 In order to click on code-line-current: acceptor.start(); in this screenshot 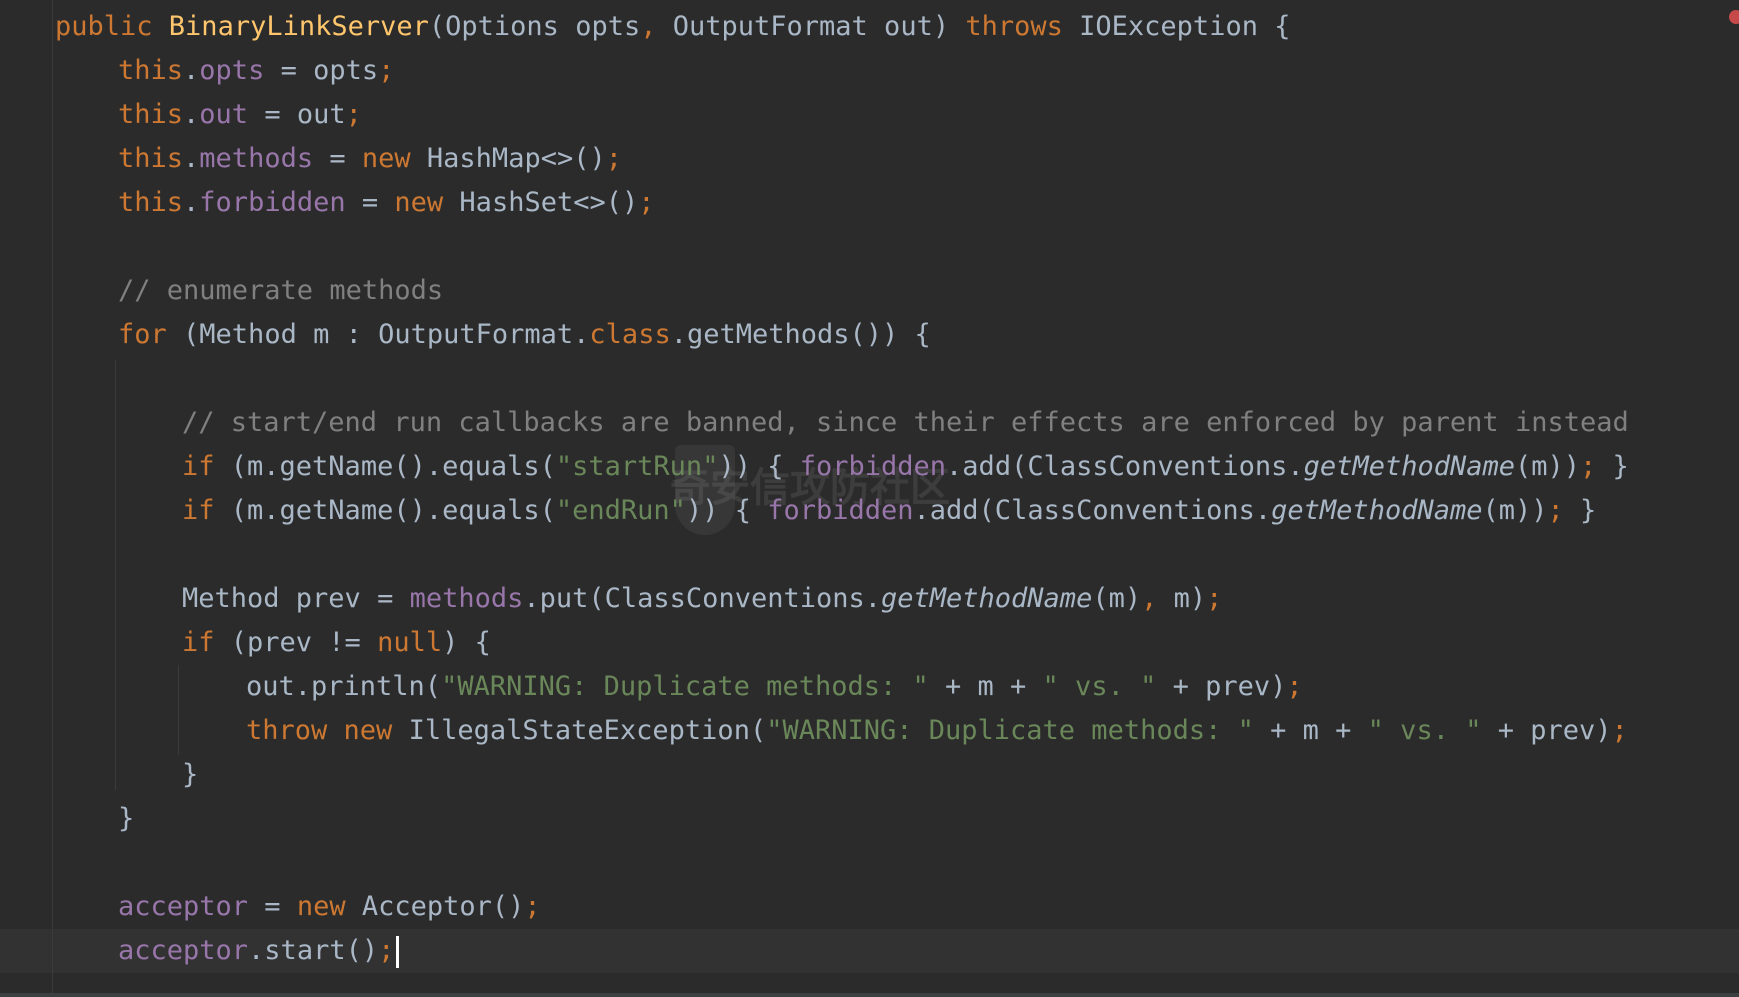, I will do `click(259, 951)`.